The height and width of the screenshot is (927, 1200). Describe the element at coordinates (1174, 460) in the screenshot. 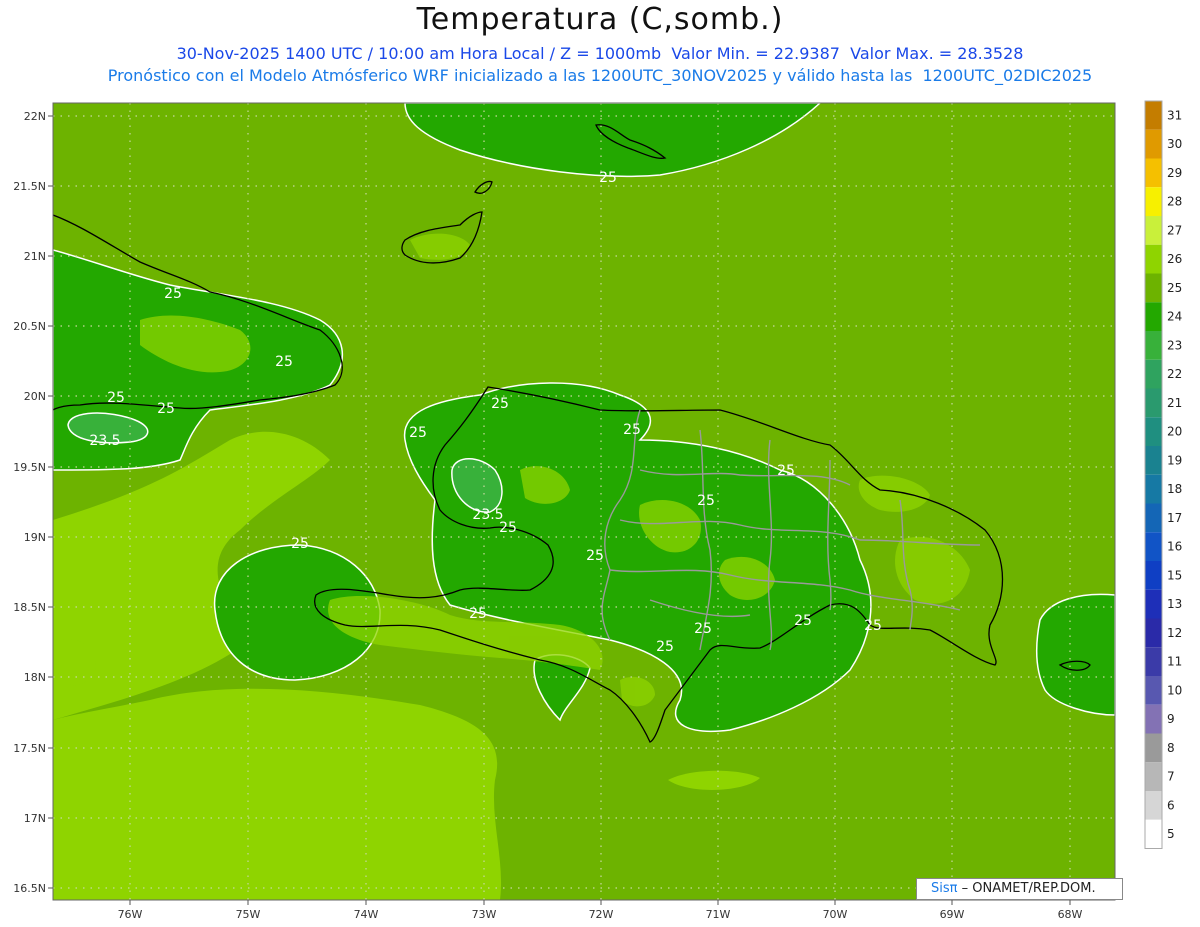

I see `colorbar-label: 19` at that location.